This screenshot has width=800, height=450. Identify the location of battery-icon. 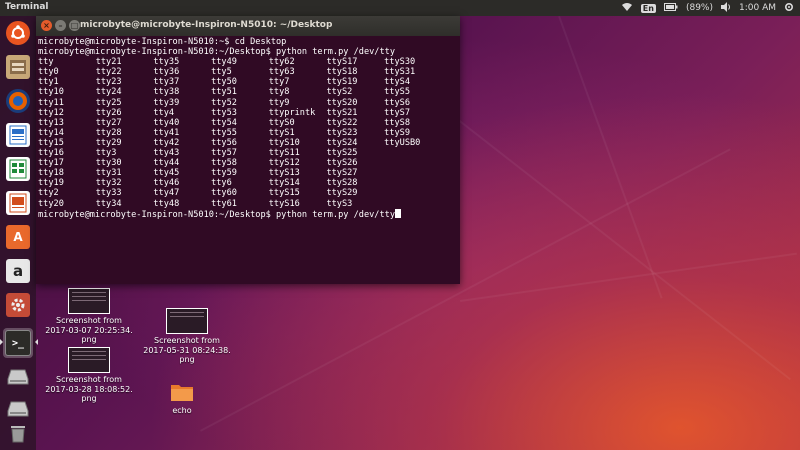
(670, 8).